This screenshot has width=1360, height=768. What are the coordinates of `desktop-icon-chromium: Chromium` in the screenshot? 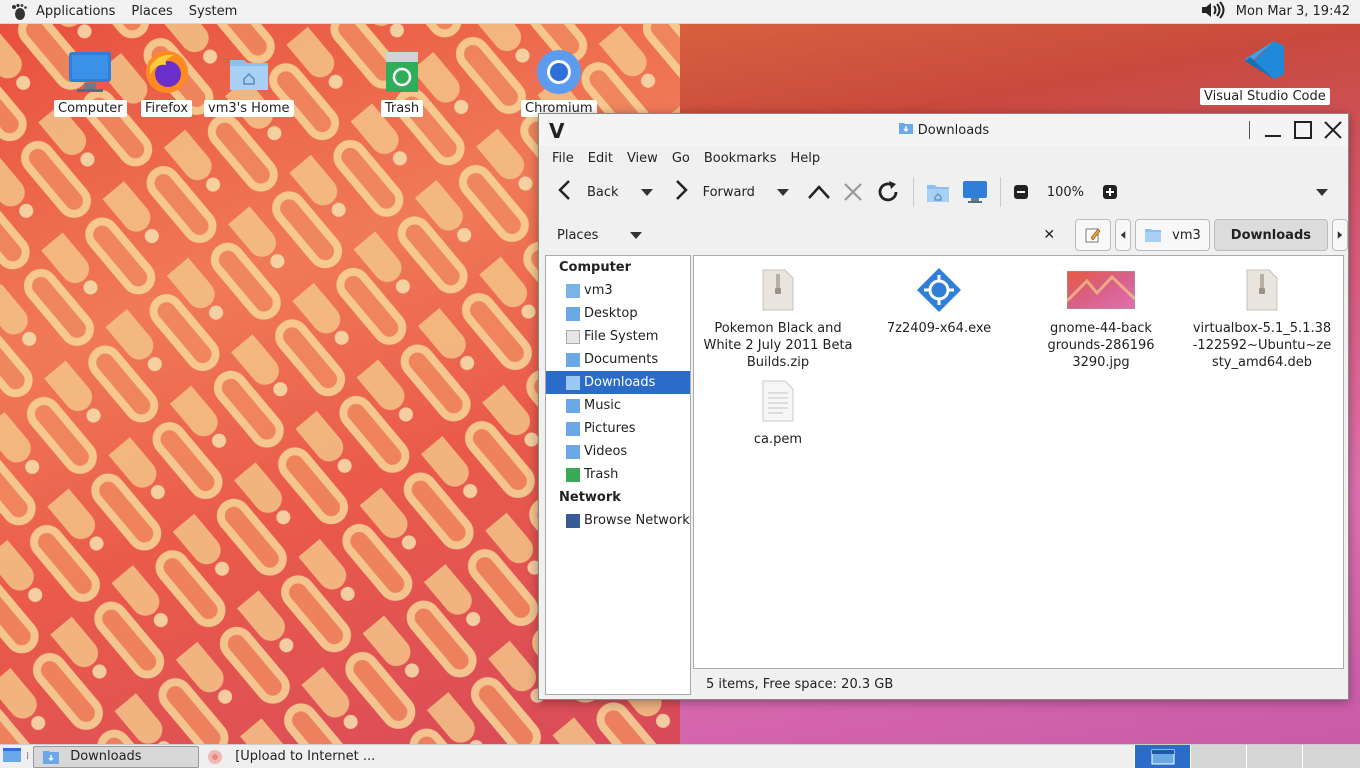 It's located at (559, 82).